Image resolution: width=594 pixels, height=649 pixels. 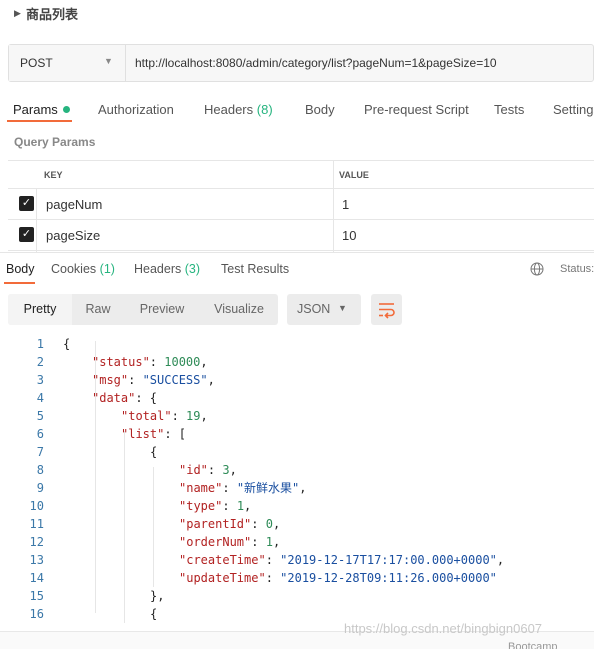 I want to click on line-number: 7, so click(x=40, y=452).